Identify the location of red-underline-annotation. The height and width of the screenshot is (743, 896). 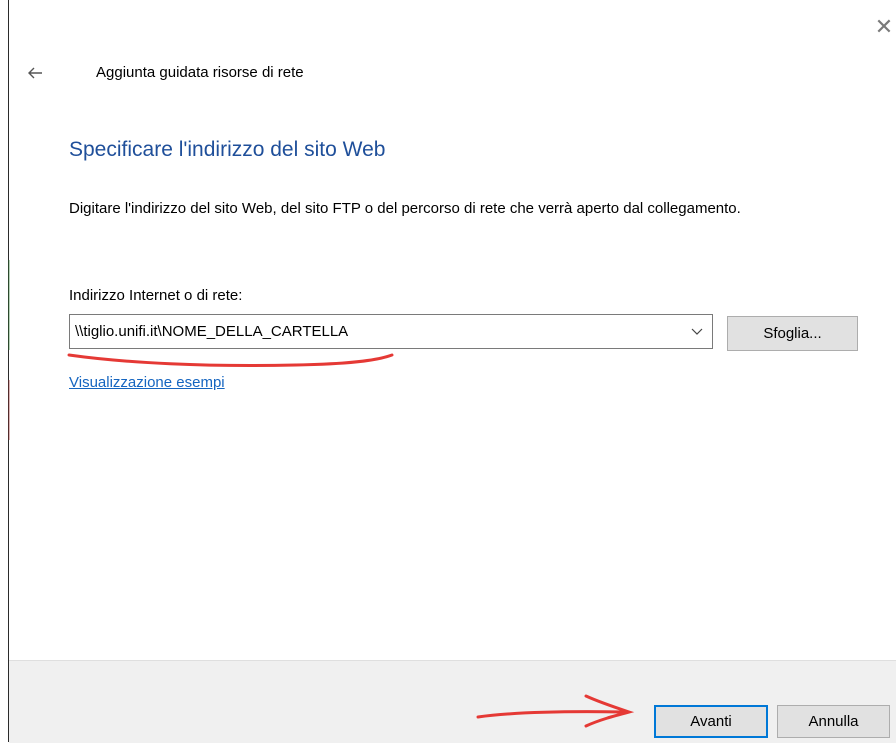
(230, 360).